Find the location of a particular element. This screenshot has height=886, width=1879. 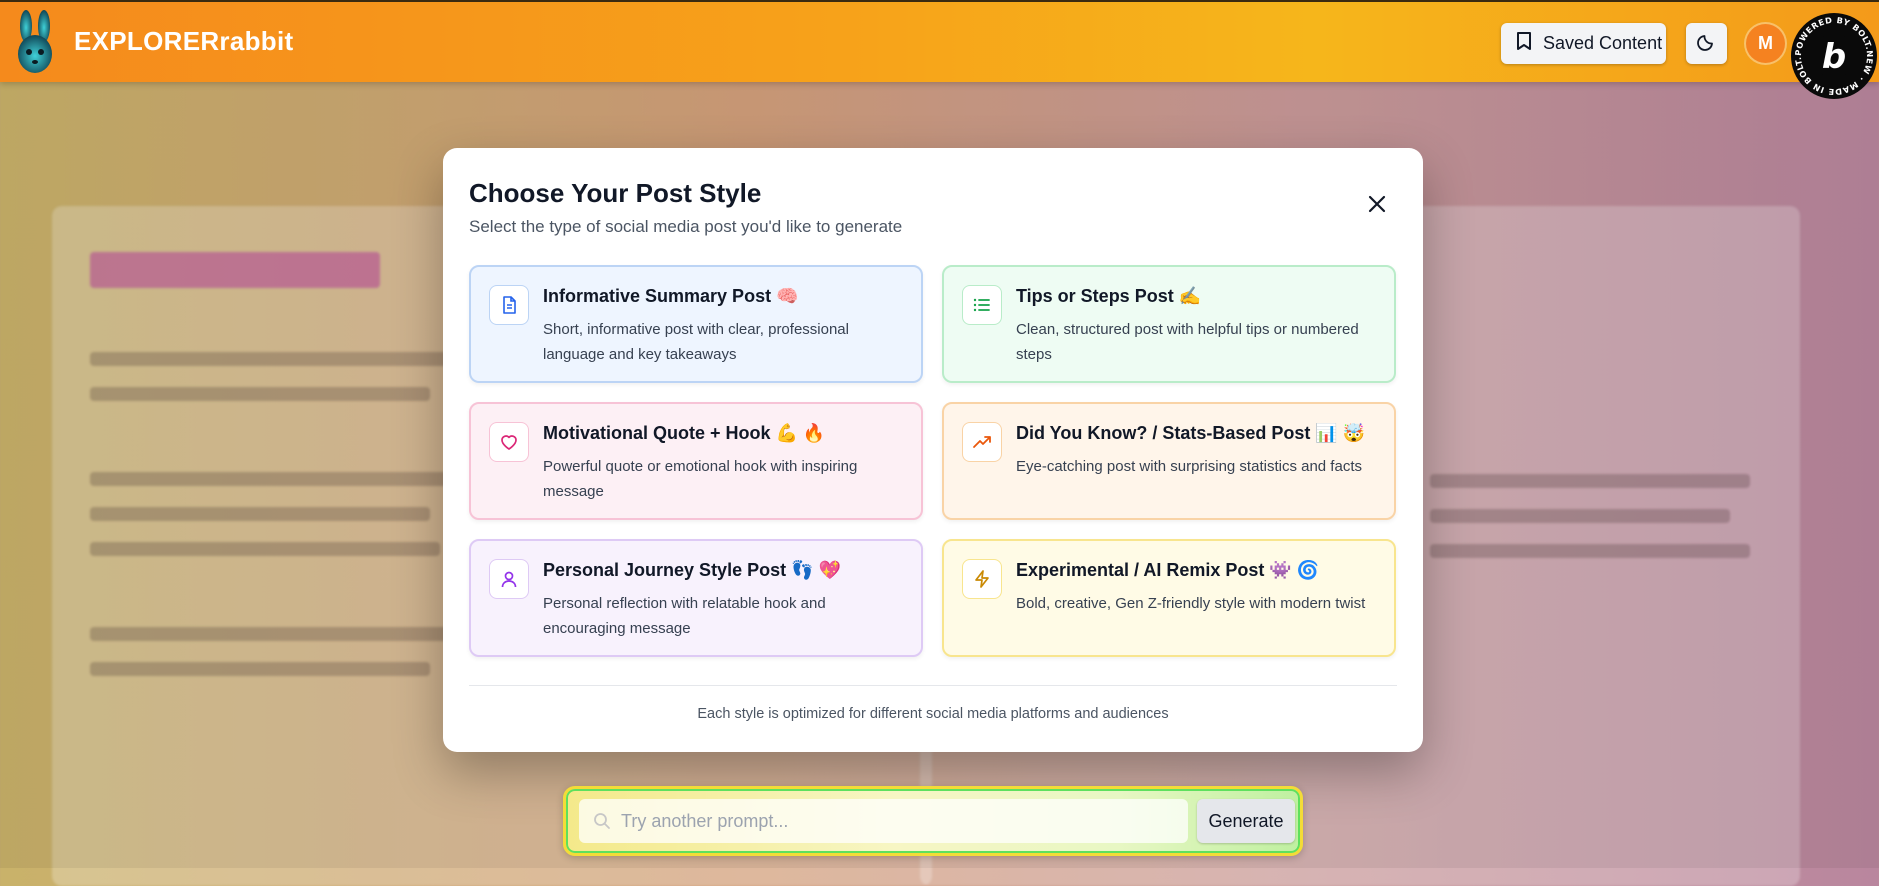

search-icon is located at coordinates (602, 821).